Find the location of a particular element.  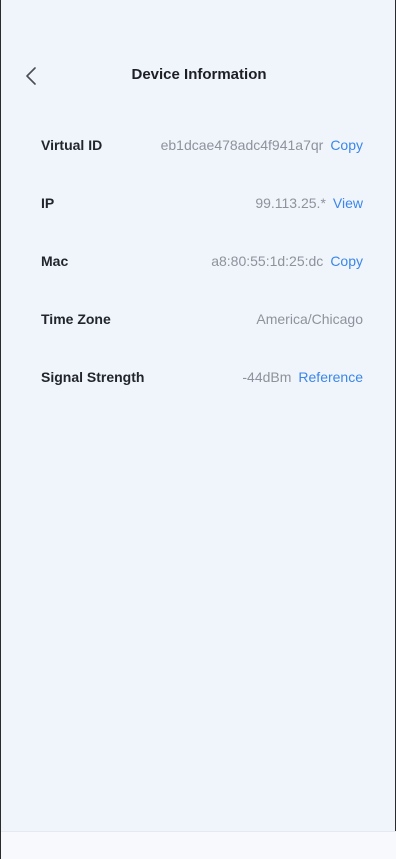

mac-value-group: a8:80:55:1d:25:dc Copy is located at coordinates (287, 261).